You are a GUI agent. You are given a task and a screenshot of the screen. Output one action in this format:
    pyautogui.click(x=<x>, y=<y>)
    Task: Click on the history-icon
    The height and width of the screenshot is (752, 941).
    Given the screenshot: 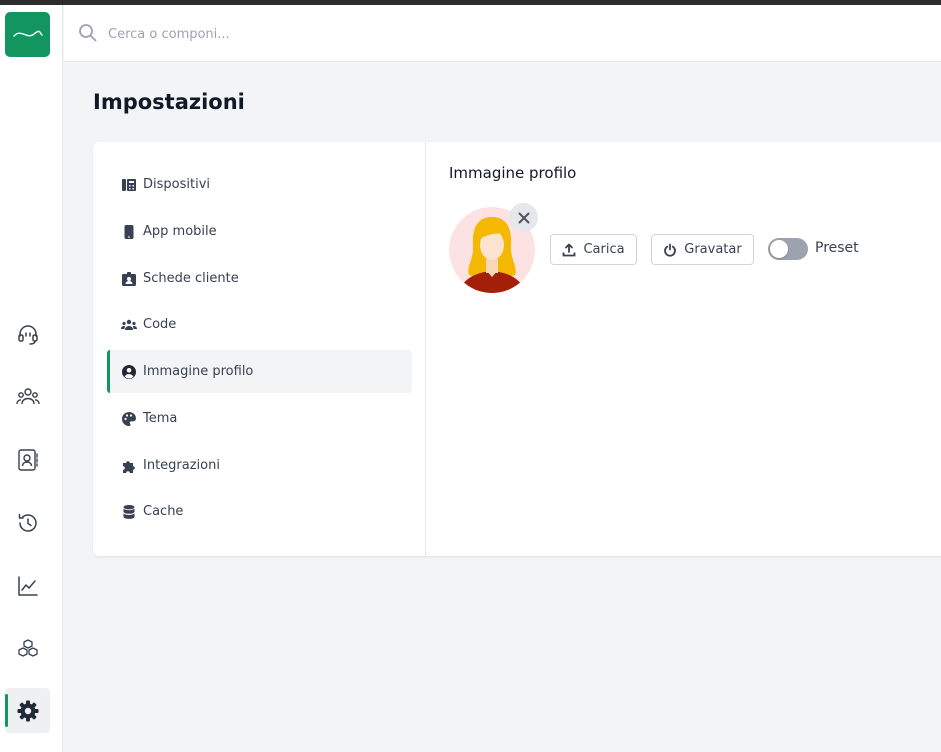 What is the action you would take?
    pyautogui.click(x=27, y=522)
    